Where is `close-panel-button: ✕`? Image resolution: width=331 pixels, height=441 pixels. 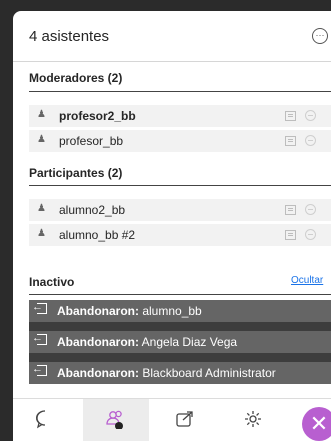 close-panel-button: ✕ is located at coordinates (316, 424).